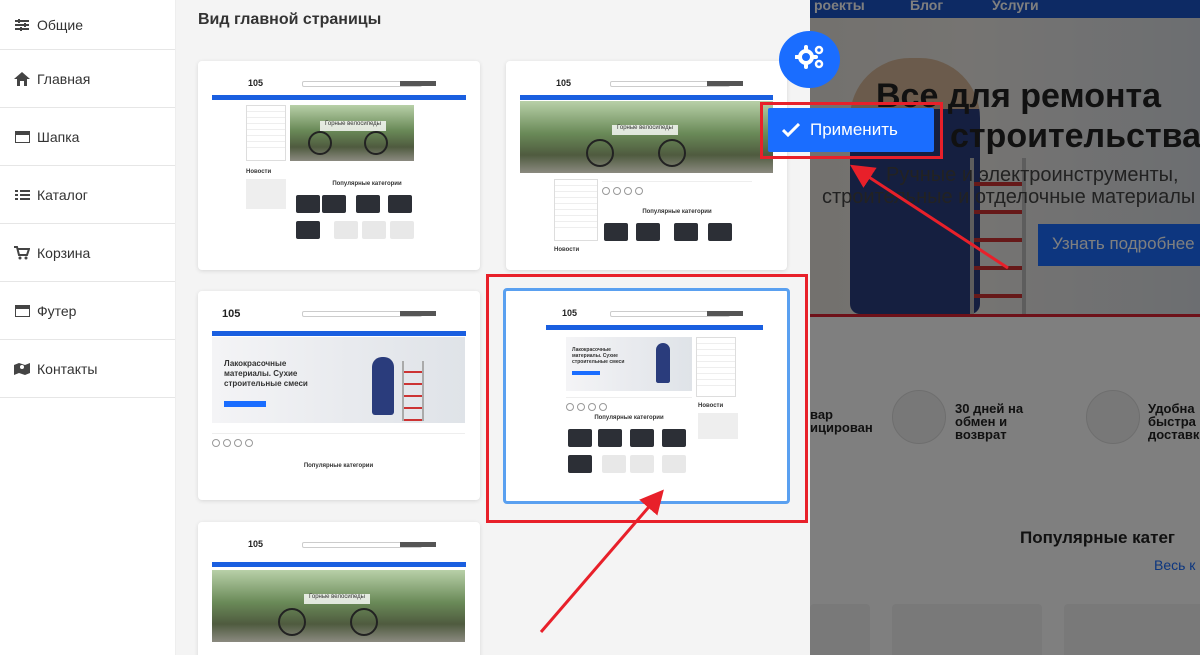 The height and width of the screenshot is (655, 1200). Describe the element at coordinates (87, 311) in the screenshot. I see `sidebar-item-footer: Футер` at that location.